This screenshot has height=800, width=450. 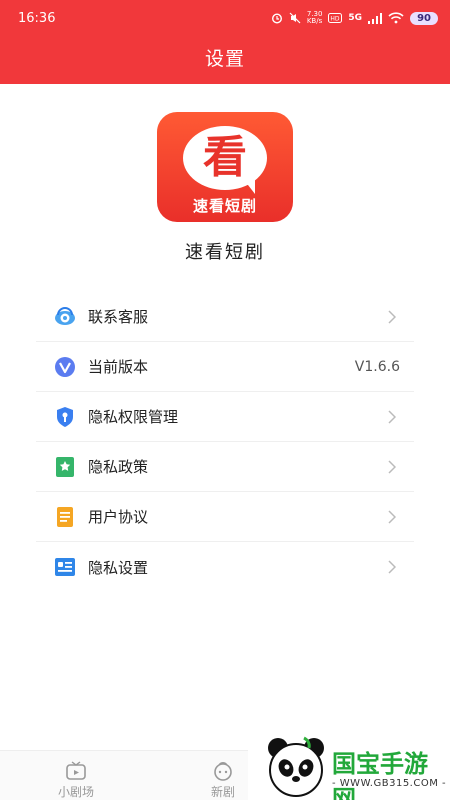 What do you see at coordinates (118, 517) in the screenshot?
I see `menu-label: 用户协议` at bounding box center [118, 517].